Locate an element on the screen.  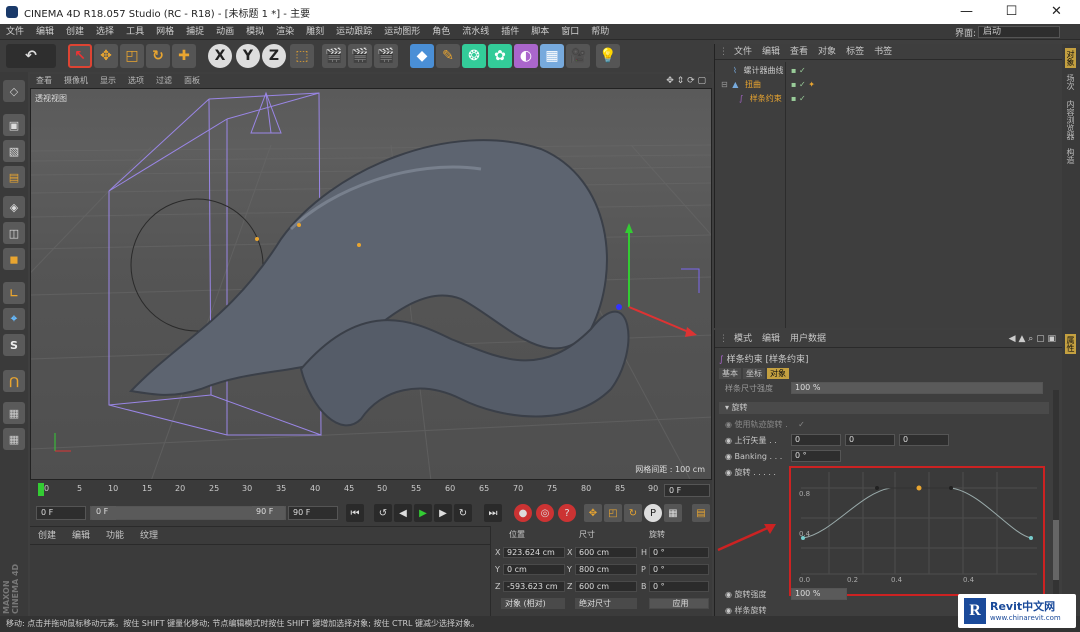
tab-object: 对象 is located at coordinates (778, 373).